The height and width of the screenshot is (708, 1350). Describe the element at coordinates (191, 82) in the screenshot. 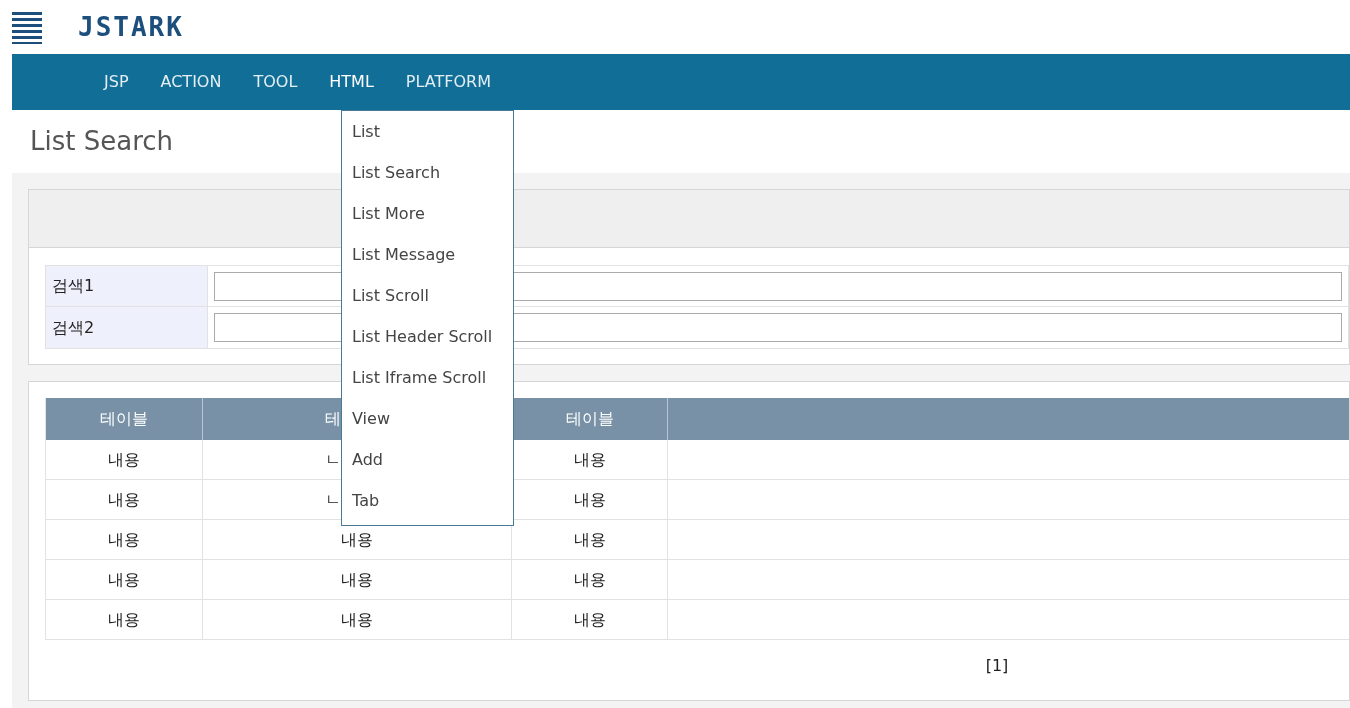

I see `nav-tab: ACTION` at that location.